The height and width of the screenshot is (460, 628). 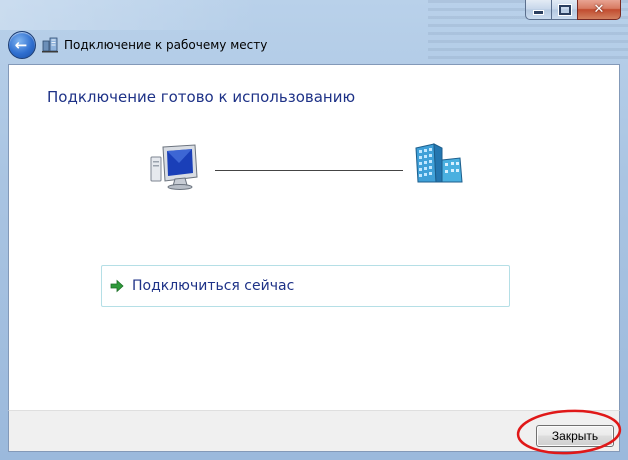 What do you see at coordinates (213, 286) in the screenshot?
I see `connect-now-label: Подключиться сейчас` at bounding box center [213, 286].